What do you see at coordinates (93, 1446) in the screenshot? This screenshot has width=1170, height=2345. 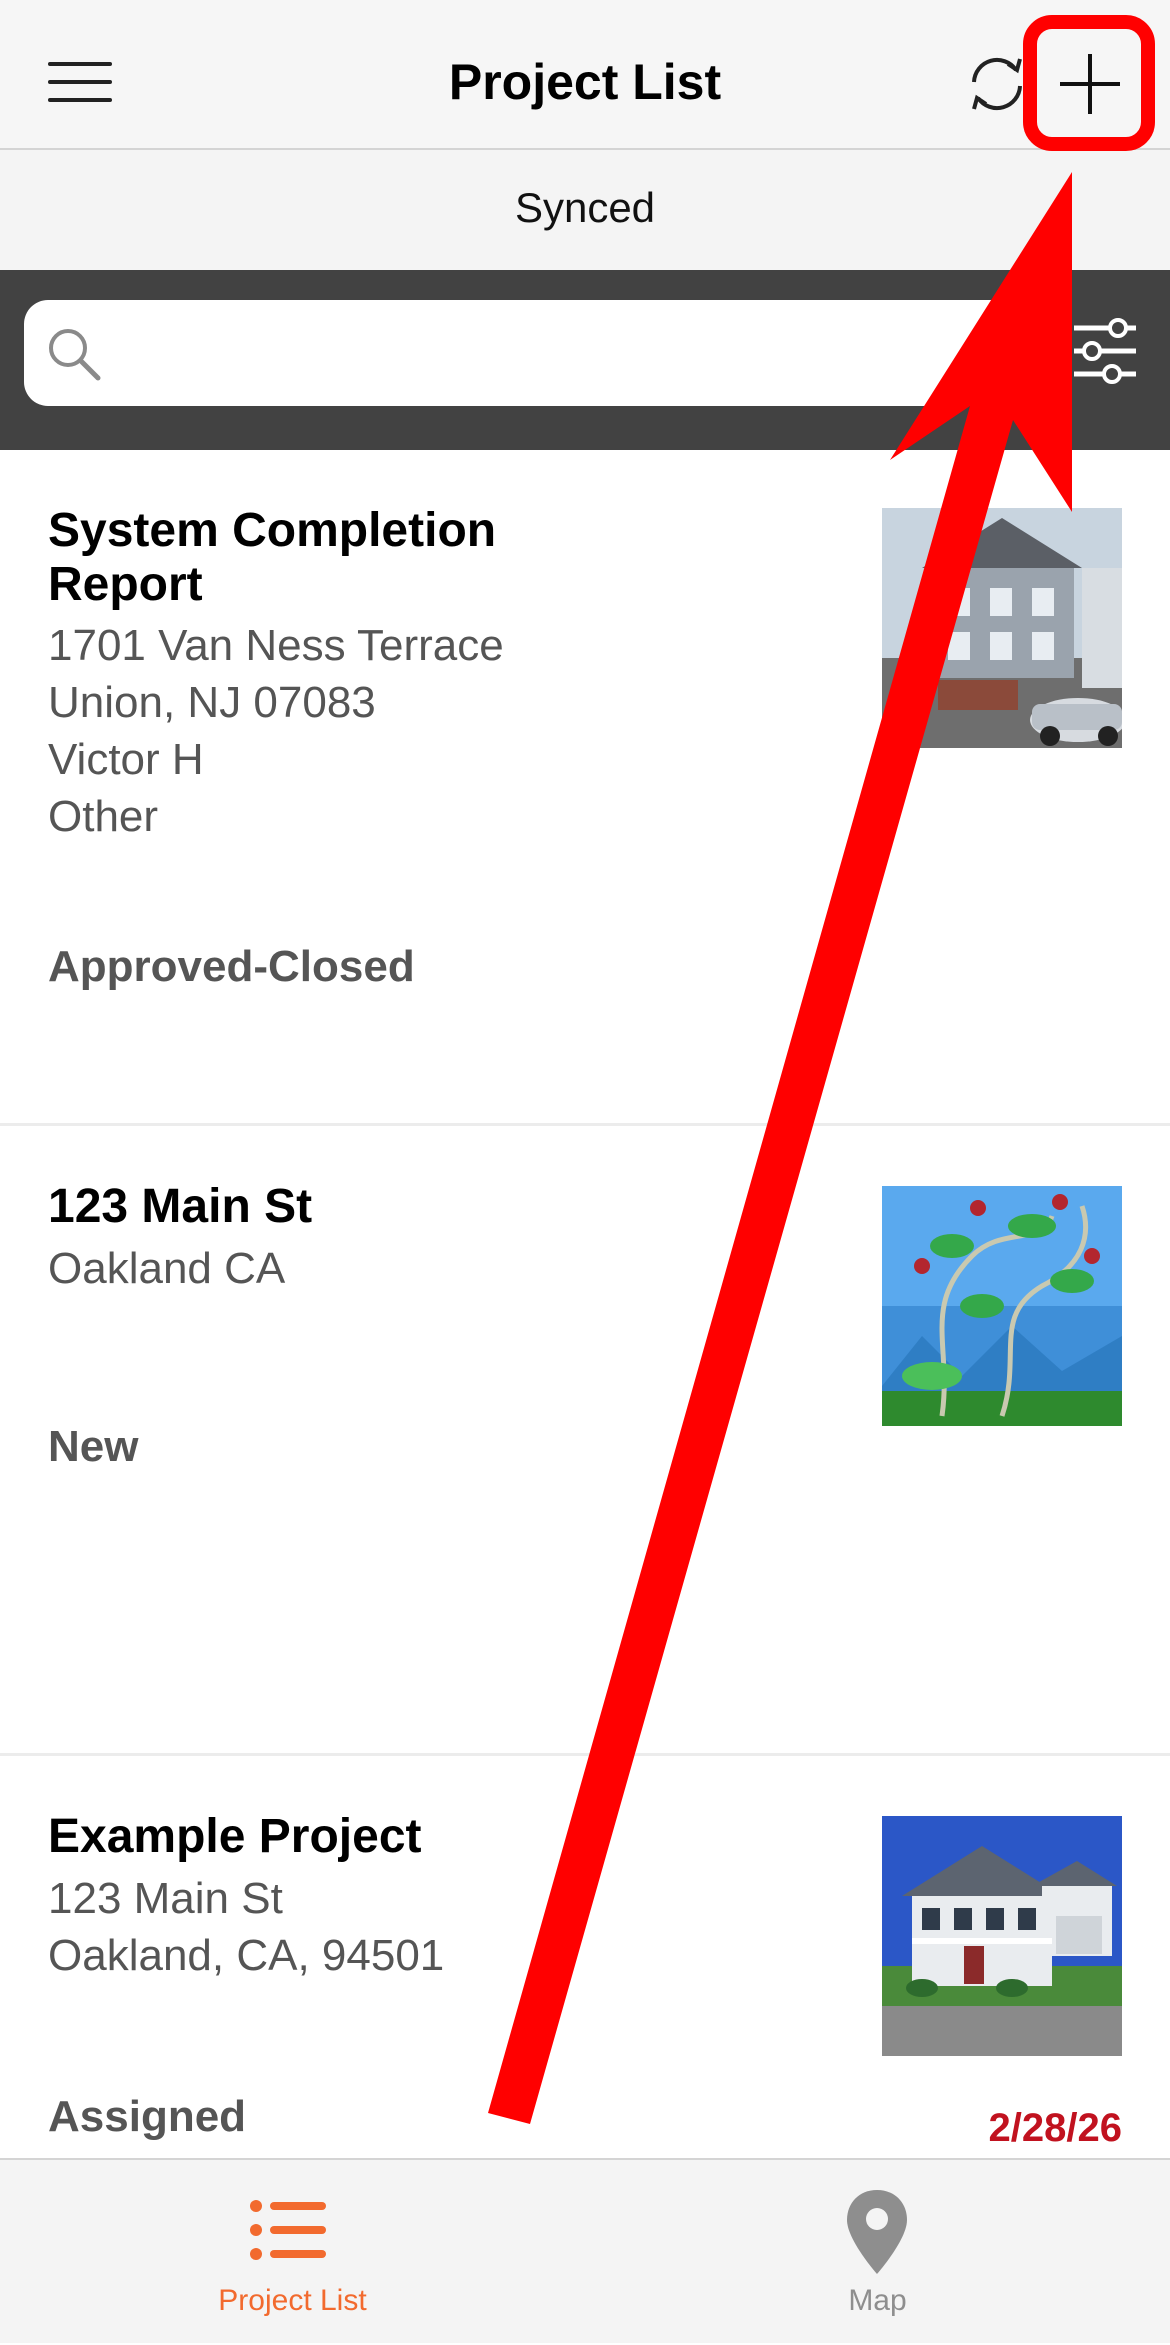 I see `project-status: New` at bounding box center [93, 1446].